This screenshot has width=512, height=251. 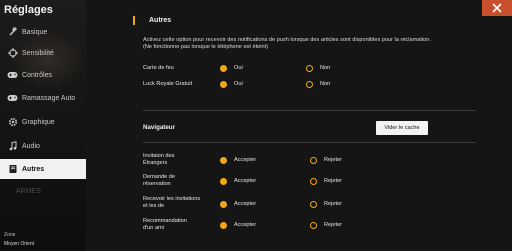 I want to click on sidebar-item-basique: Basique, so click(x=43, y=32).